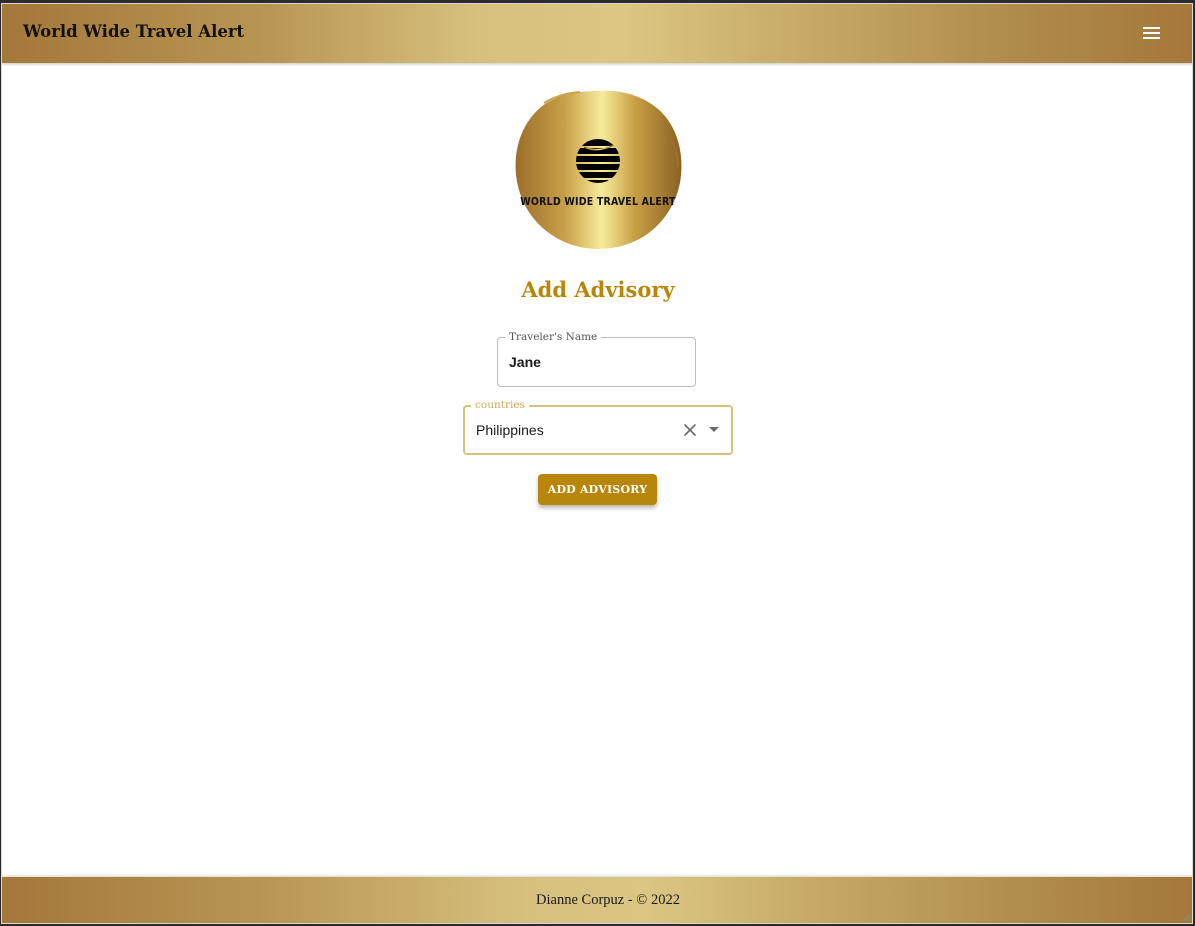 The image size is (1195, 926). I want to click on travelers-name-input: Jane, so click(594, 362).